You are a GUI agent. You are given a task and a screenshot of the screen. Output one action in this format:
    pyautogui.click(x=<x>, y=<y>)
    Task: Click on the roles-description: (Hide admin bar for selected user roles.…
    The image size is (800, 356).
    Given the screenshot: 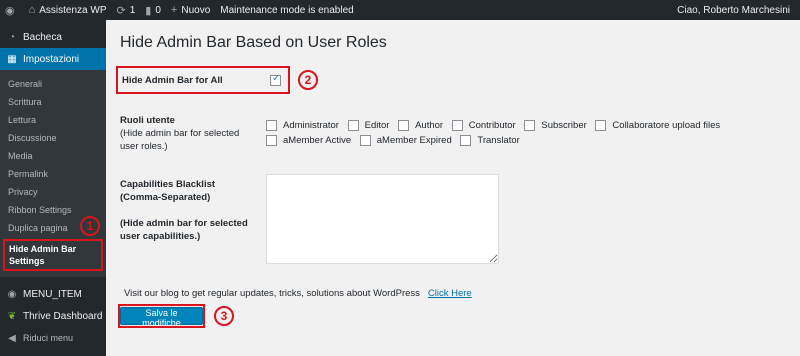 What is the action you would take?
    pyautogui.click(x=180, y=140)
    